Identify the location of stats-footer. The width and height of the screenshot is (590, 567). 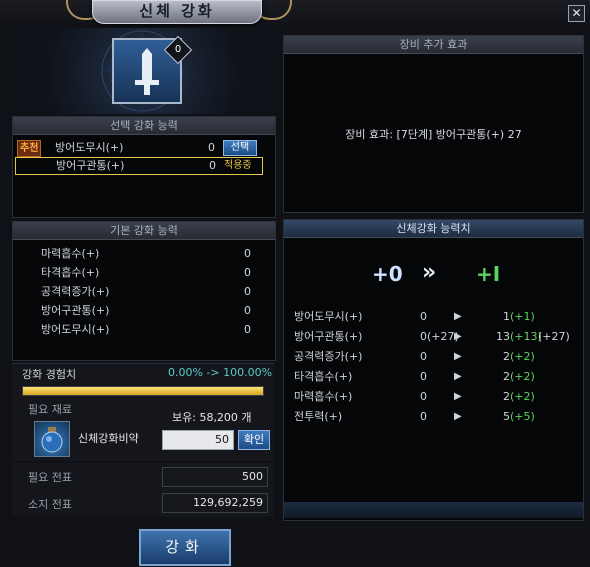
(433, 510).